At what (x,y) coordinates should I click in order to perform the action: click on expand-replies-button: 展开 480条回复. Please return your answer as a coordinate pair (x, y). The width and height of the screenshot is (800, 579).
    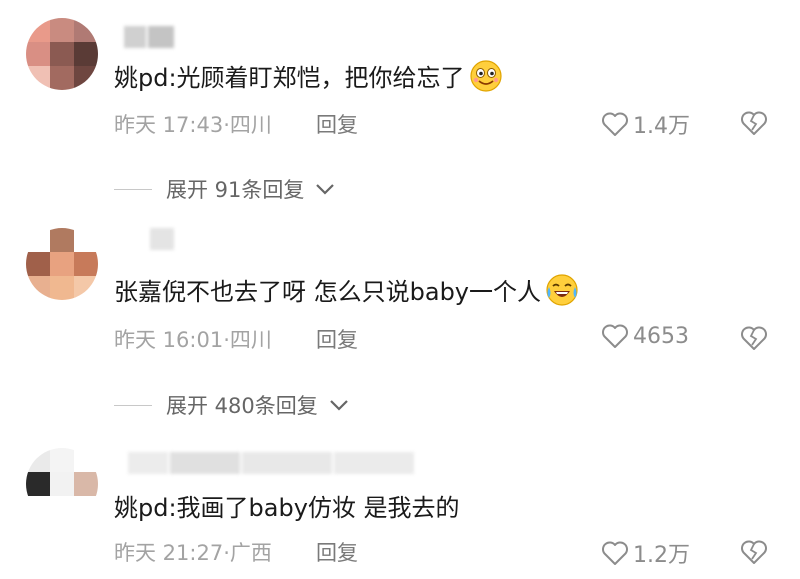
    Looking at the image, I should click on (232, 405).